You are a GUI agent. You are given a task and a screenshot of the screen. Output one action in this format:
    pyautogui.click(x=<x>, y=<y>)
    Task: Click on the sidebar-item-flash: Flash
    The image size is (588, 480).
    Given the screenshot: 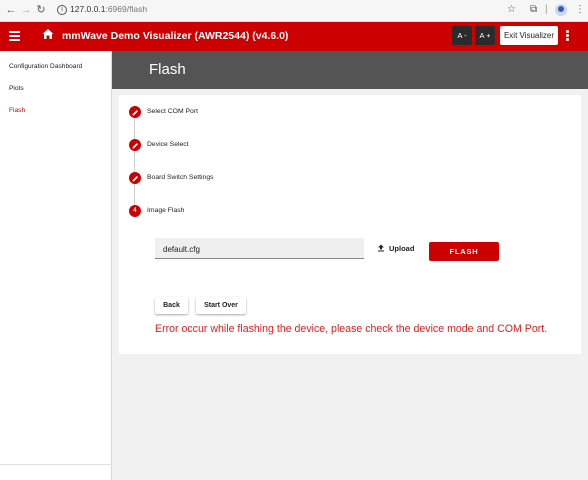 What is the action you would take?
    pyautogui.click(x=17, y=110)
    